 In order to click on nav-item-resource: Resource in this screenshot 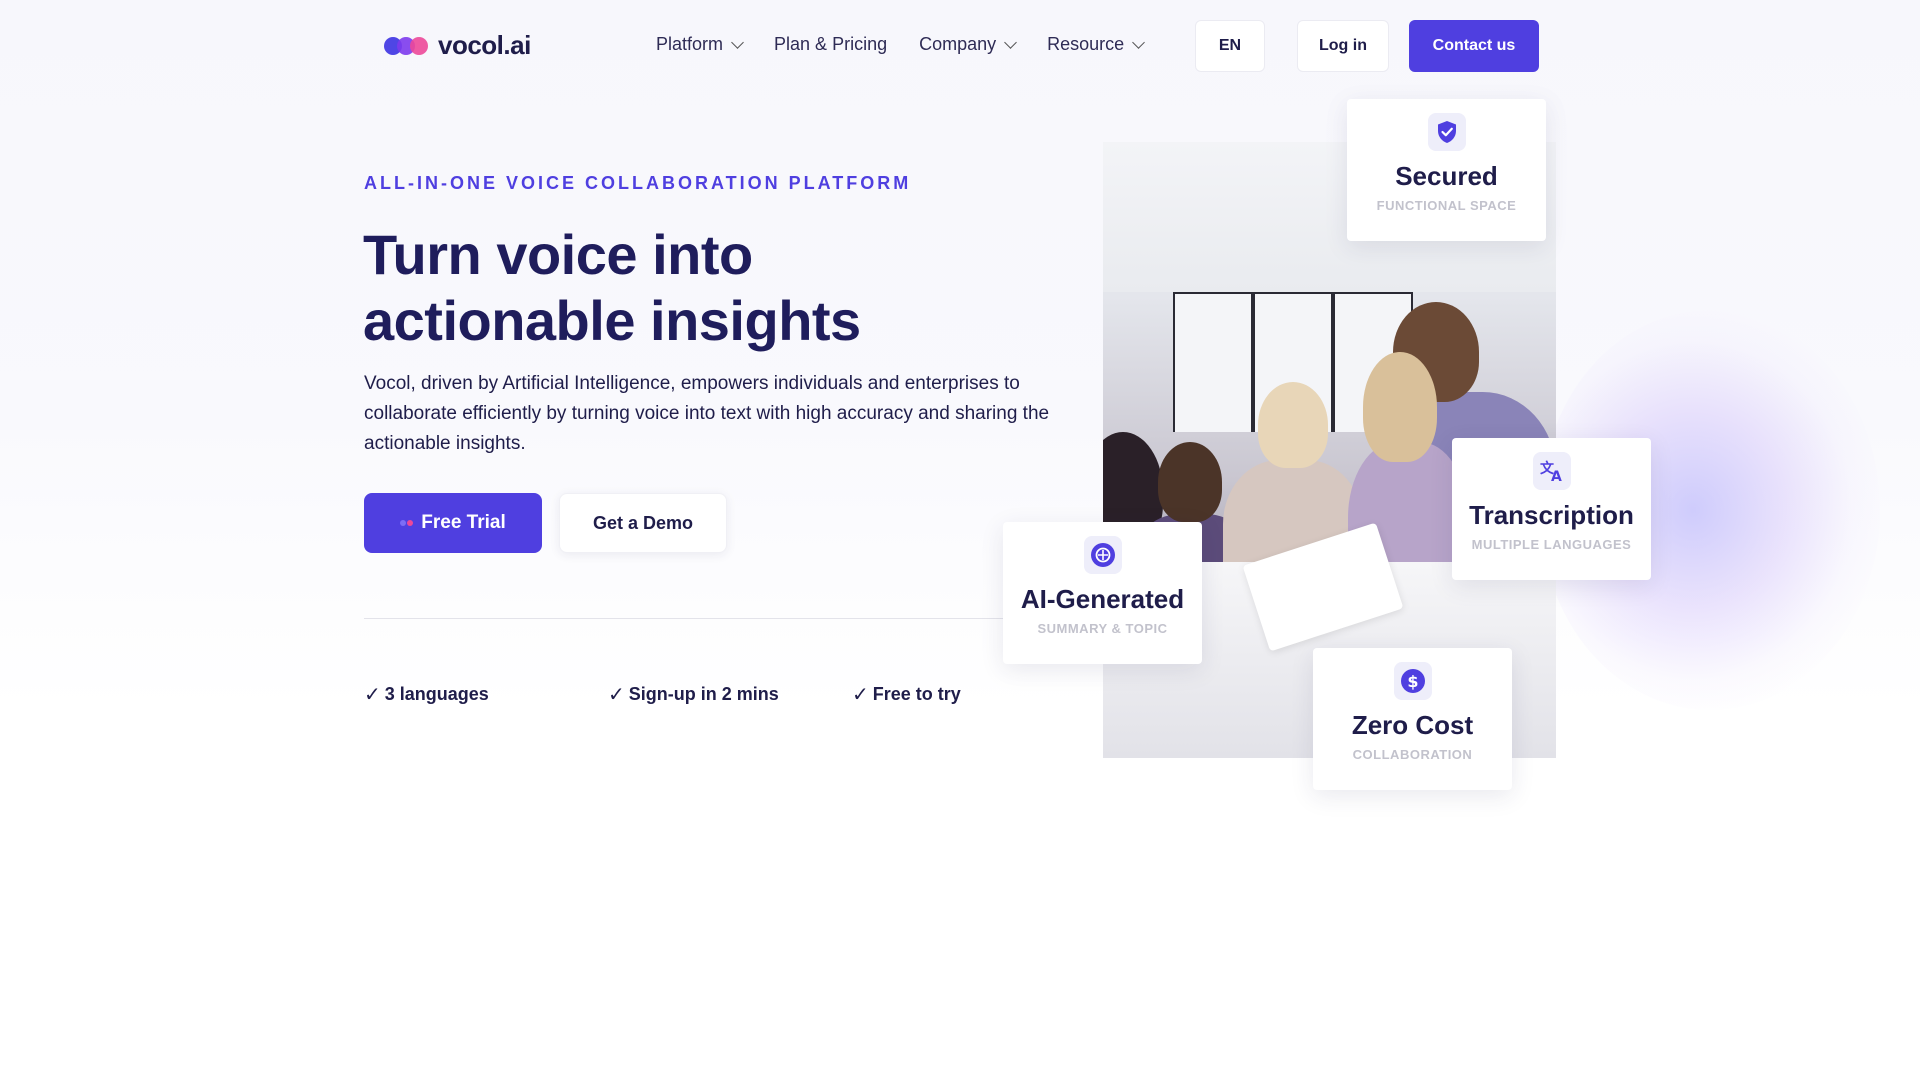, I will do `click(1096, 44)`.